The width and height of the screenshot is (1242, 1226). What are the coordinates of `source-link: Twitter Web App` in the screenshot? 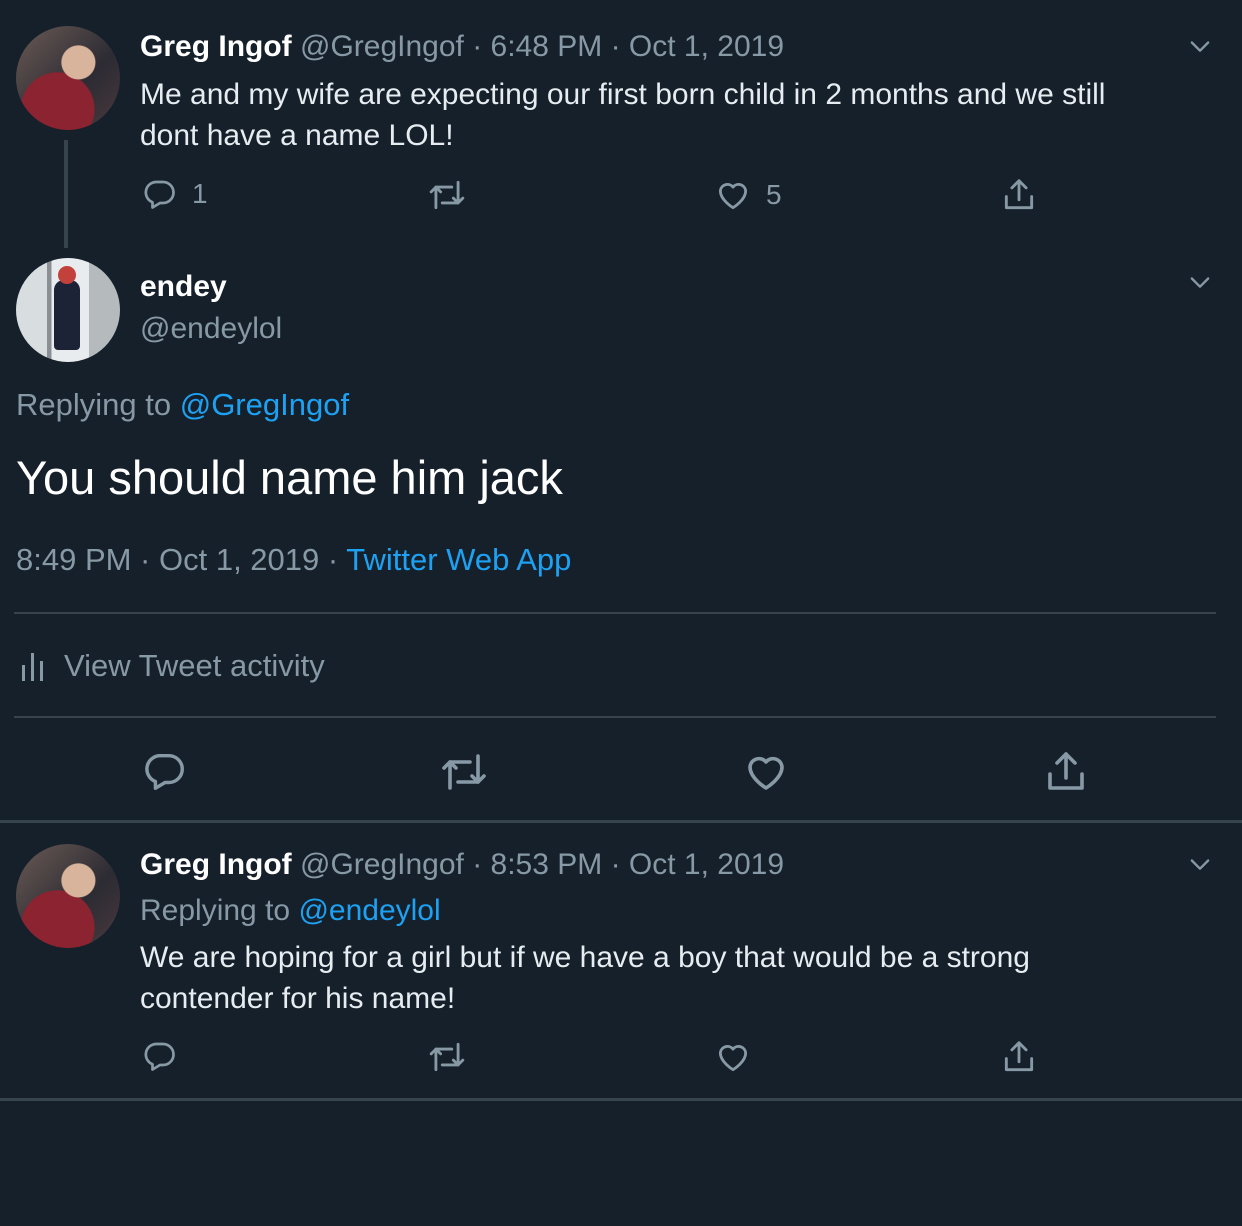 It's located at (458, 559).